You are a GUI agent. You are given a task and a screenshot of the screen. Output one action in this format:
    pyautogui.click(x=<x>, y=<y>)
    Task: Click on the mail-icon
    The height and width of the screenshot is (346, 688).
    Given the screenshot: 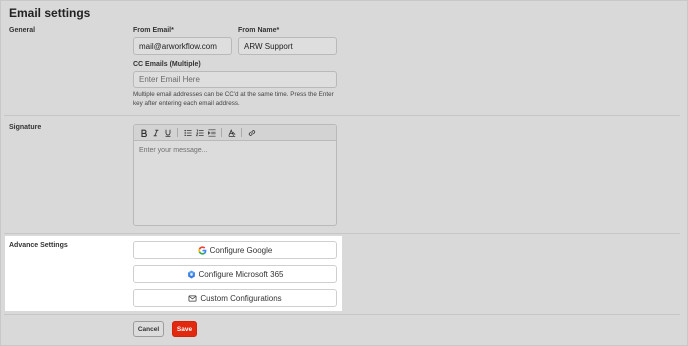 What is the action you would take?
    pyautogui.click(x=192, y=298)
    